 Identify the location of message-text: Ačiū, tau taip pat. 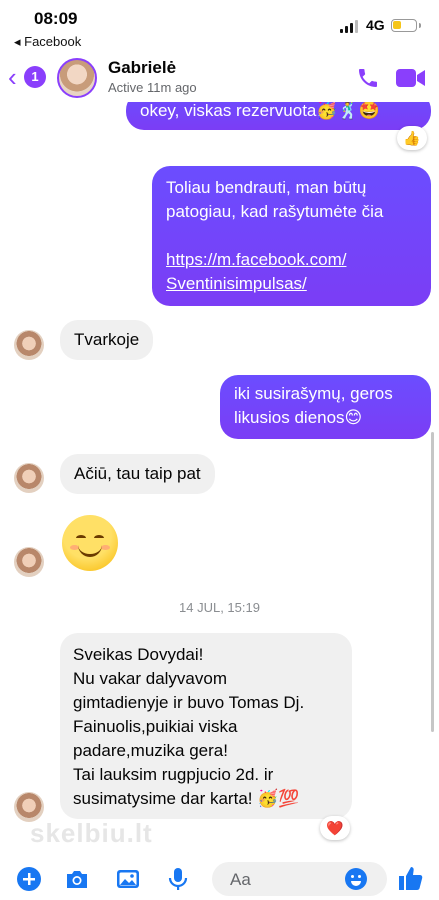
(137, 473).